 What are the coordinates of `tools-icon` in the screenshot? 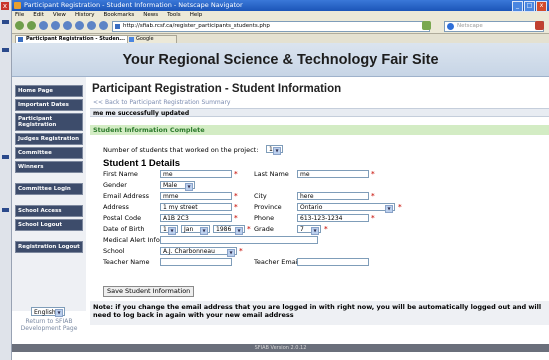 It's located at (103, 25).